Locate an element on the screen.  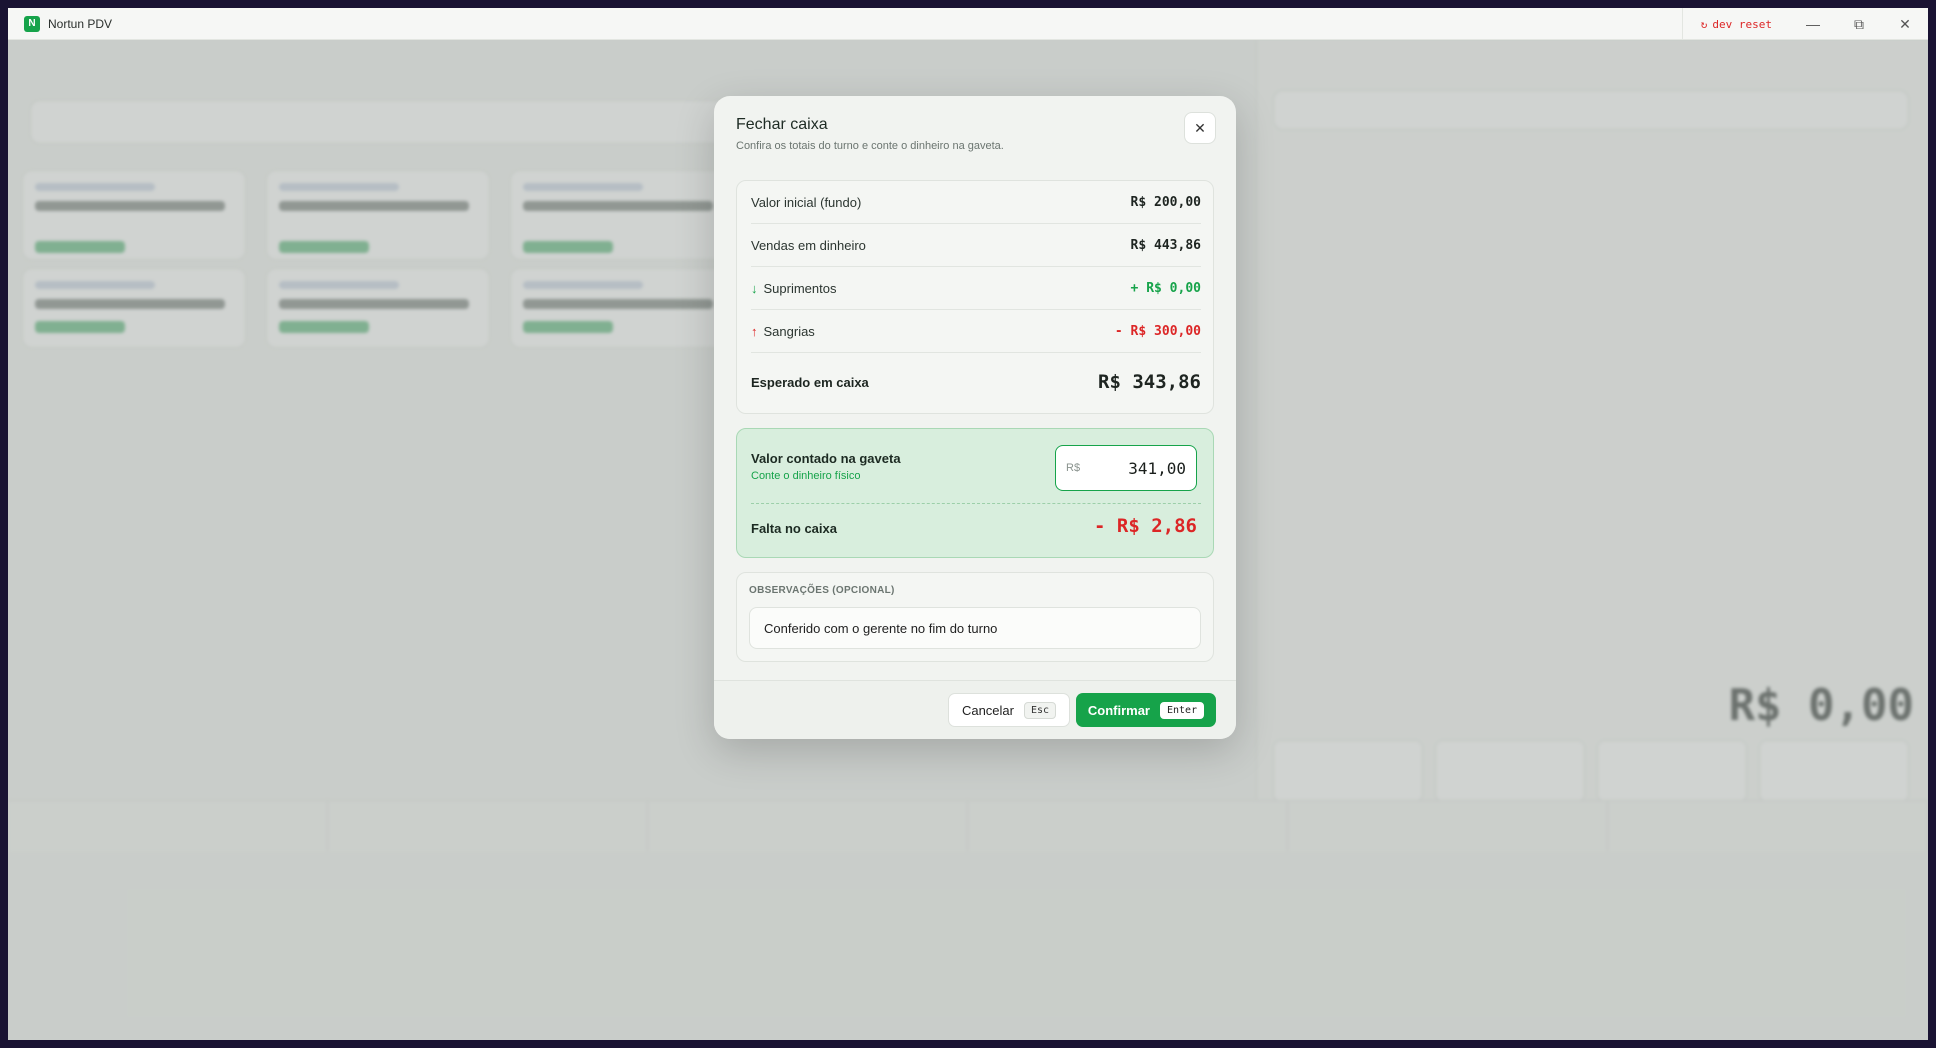
confirm-button: Confirmar Enter is located at coordinates (1146, 710).